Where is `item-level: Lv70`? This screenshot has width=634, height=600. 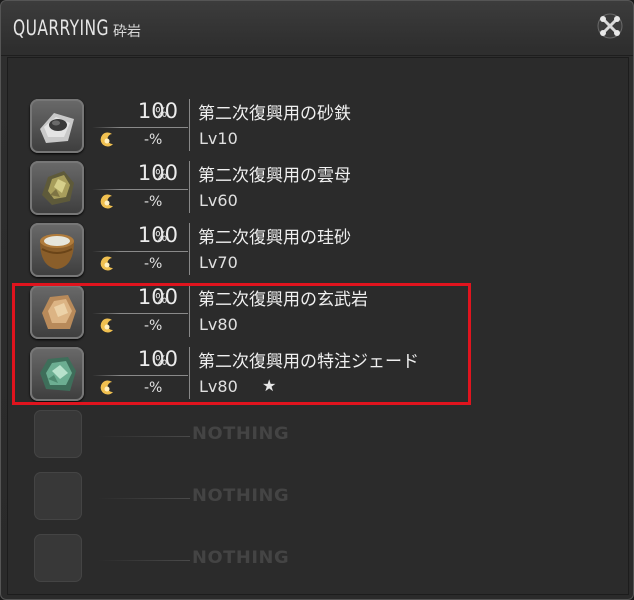
item-level: Lv70 is located at coordinates (218, 262).